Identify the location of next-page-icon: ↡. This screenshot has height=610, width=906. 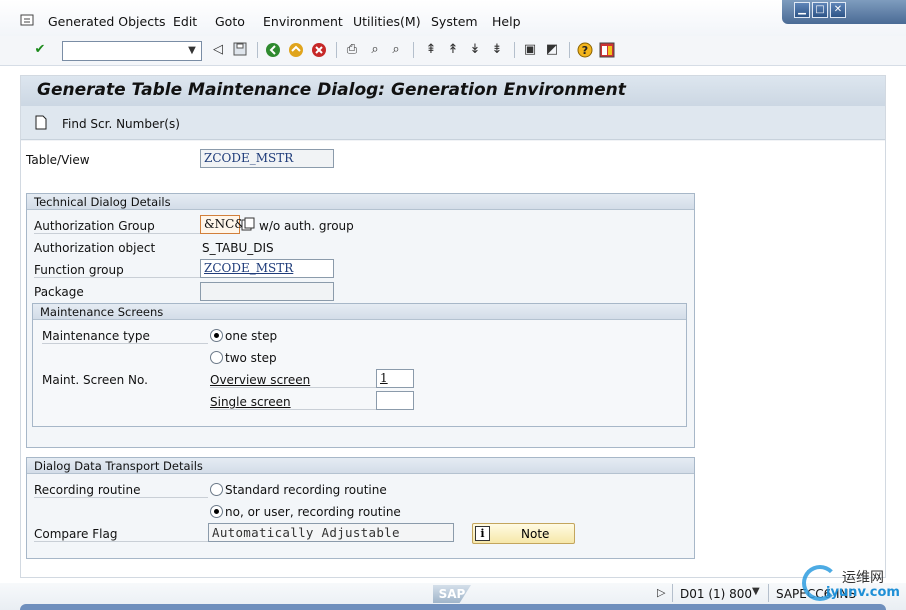
(475, 50).